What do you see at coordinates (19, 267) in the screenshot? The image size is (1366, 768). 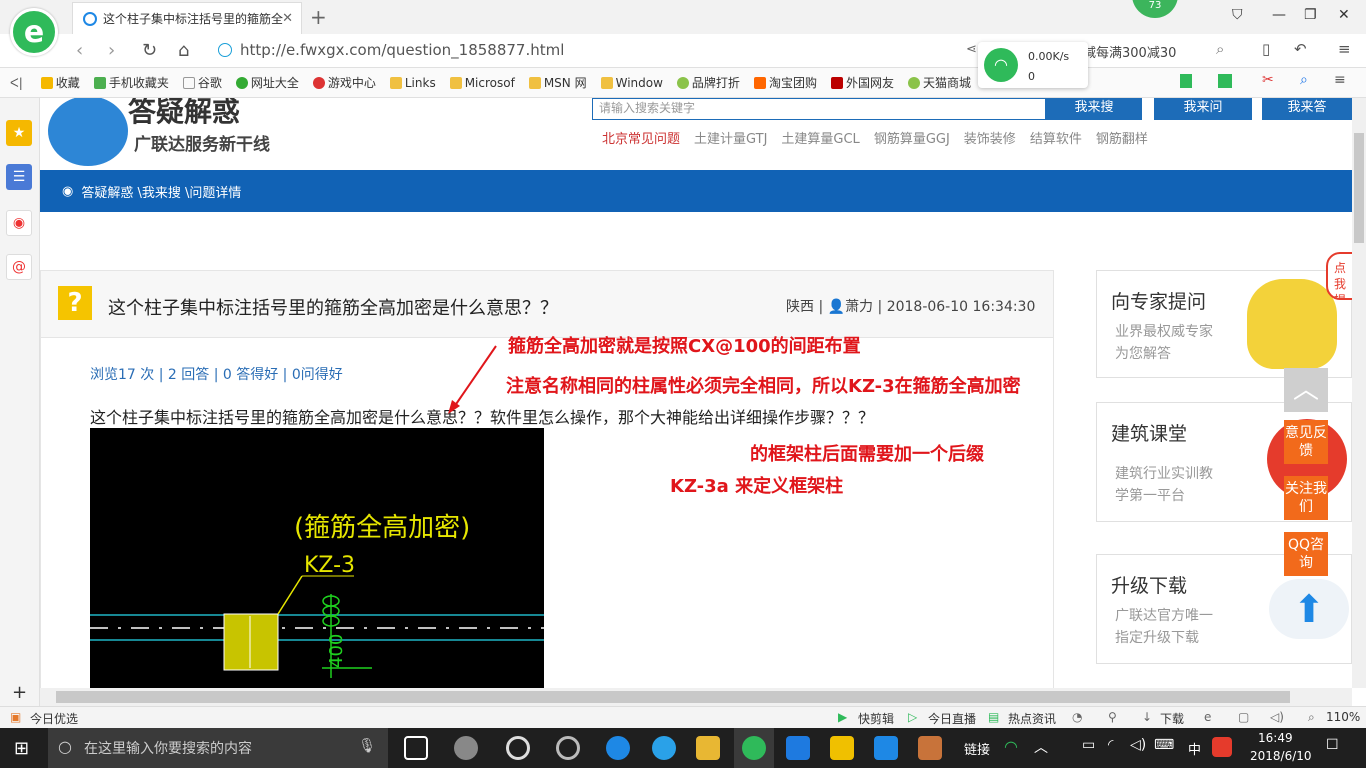 I see `mail-icon: @` at bounding box center [19, 267].